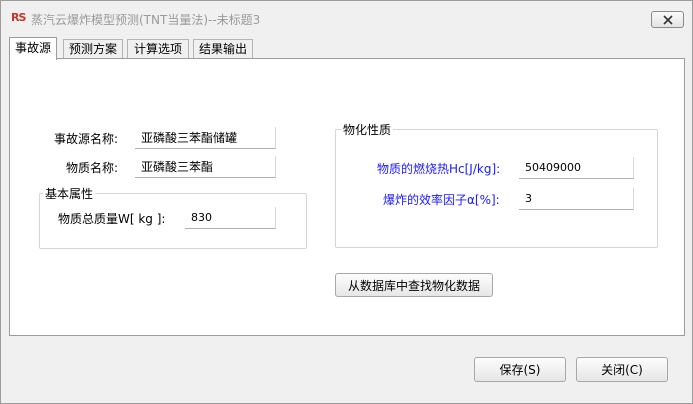 Image resolution: width=693 pixels, height=404 pixels. I want to click on close-button: 关闭(C), so click(622, 369).